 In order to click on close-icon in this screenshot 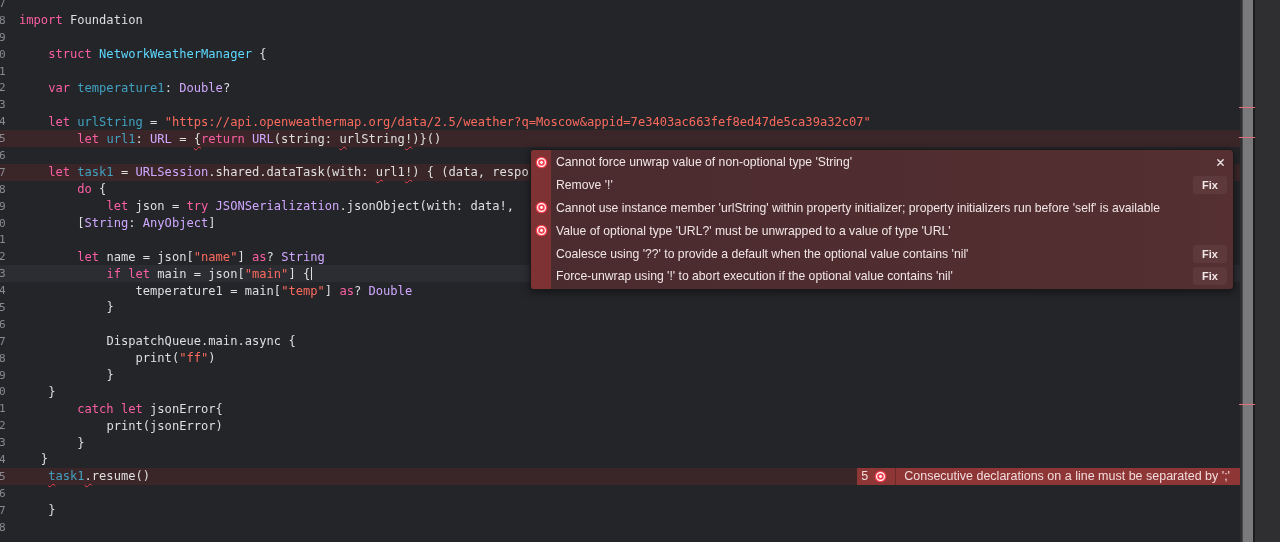, I will do `click(1220, 162)`.